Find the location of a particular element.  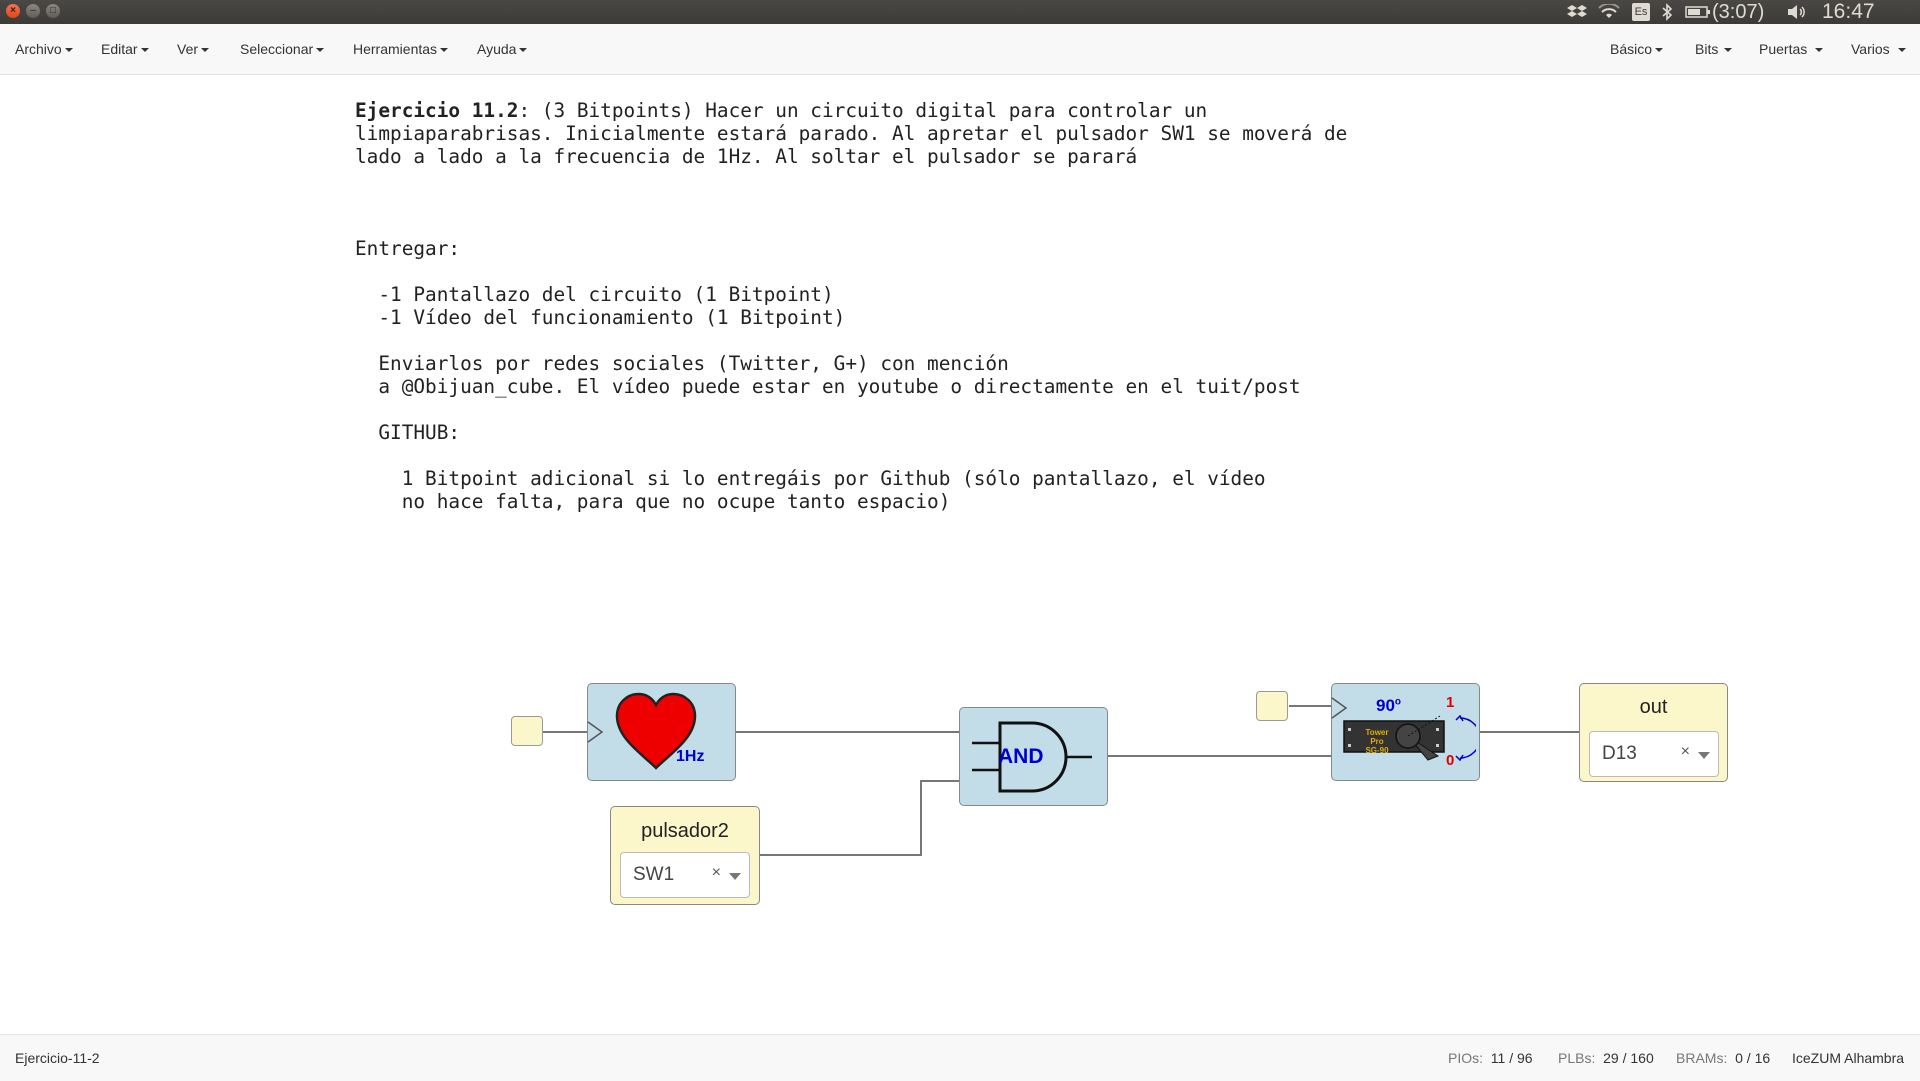

wire is located at coordinates (860, 818).